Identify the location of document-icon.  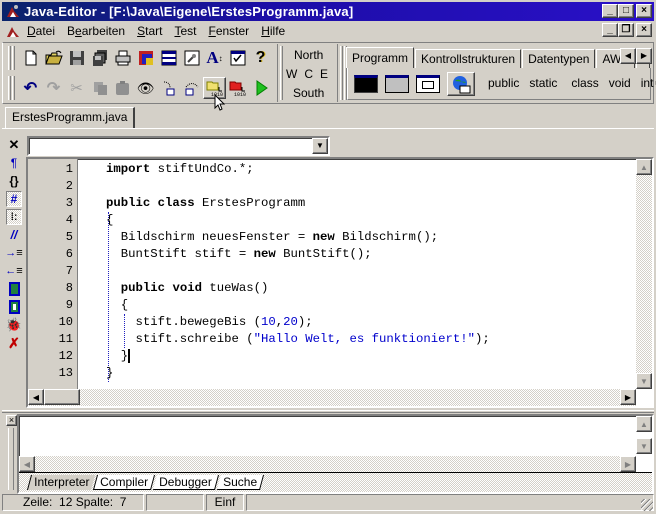
(13, 31).